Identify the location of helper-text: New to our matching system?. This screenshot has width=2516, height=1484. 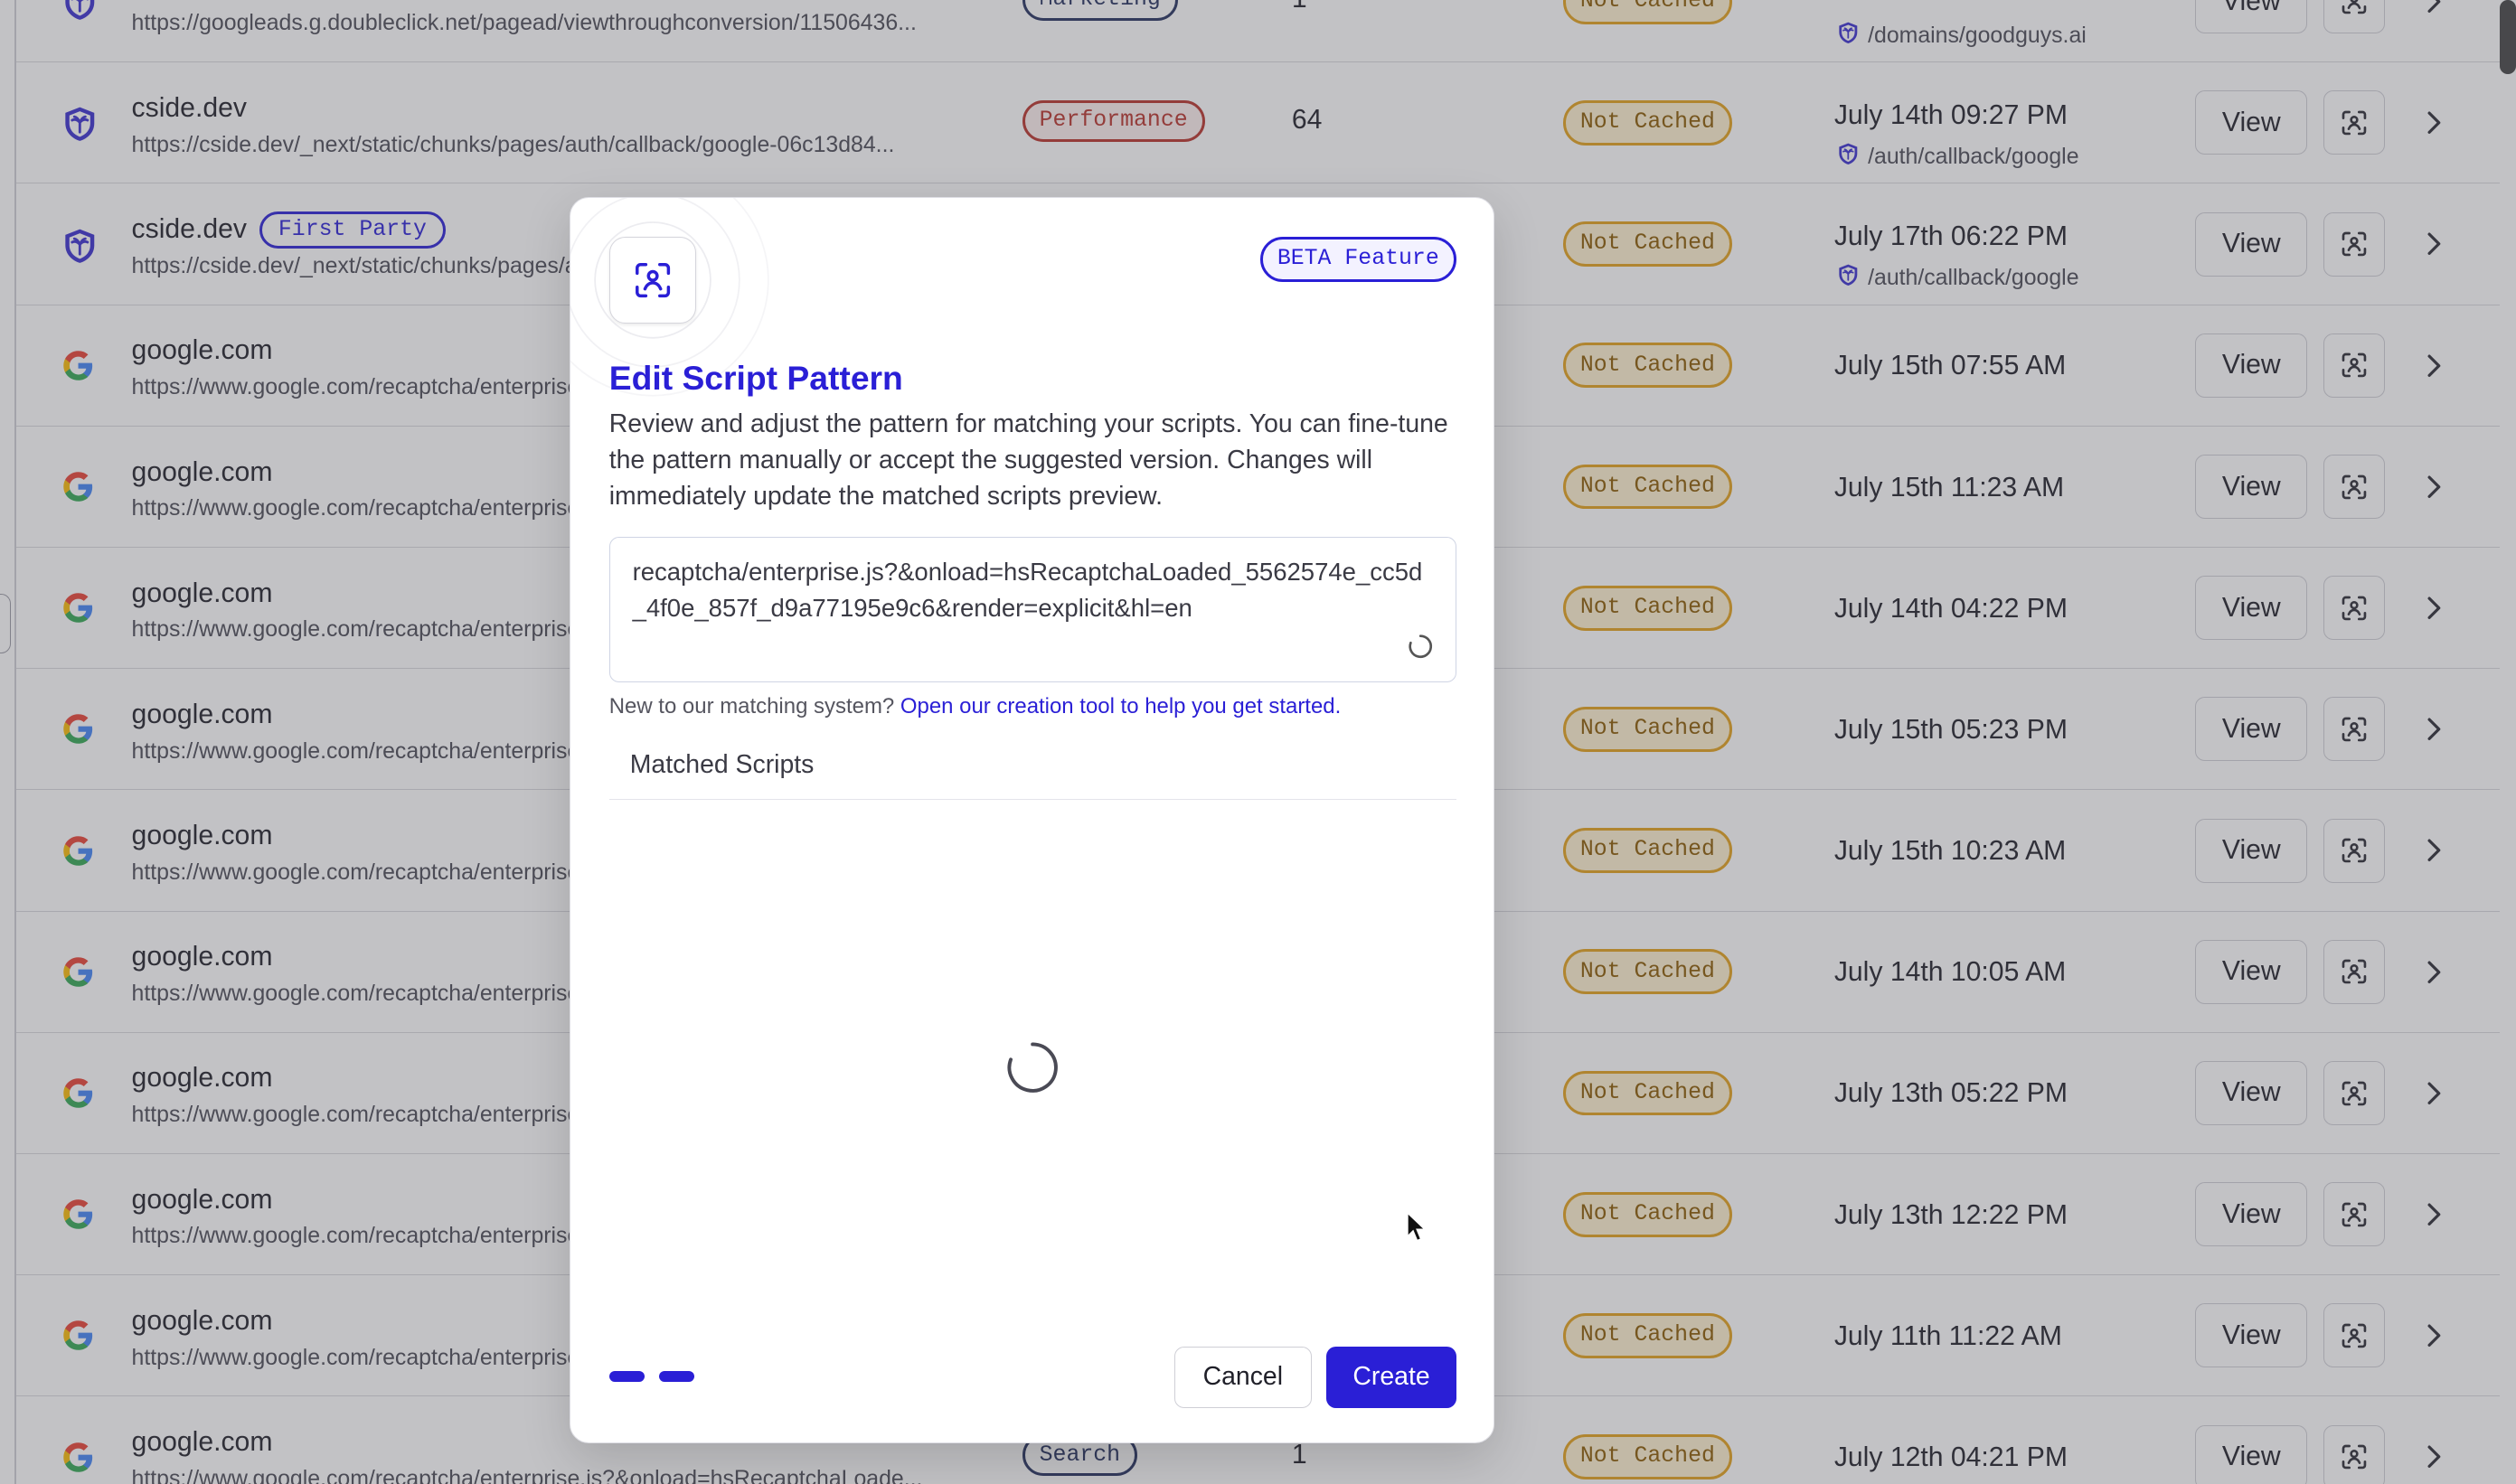
(752, 706).